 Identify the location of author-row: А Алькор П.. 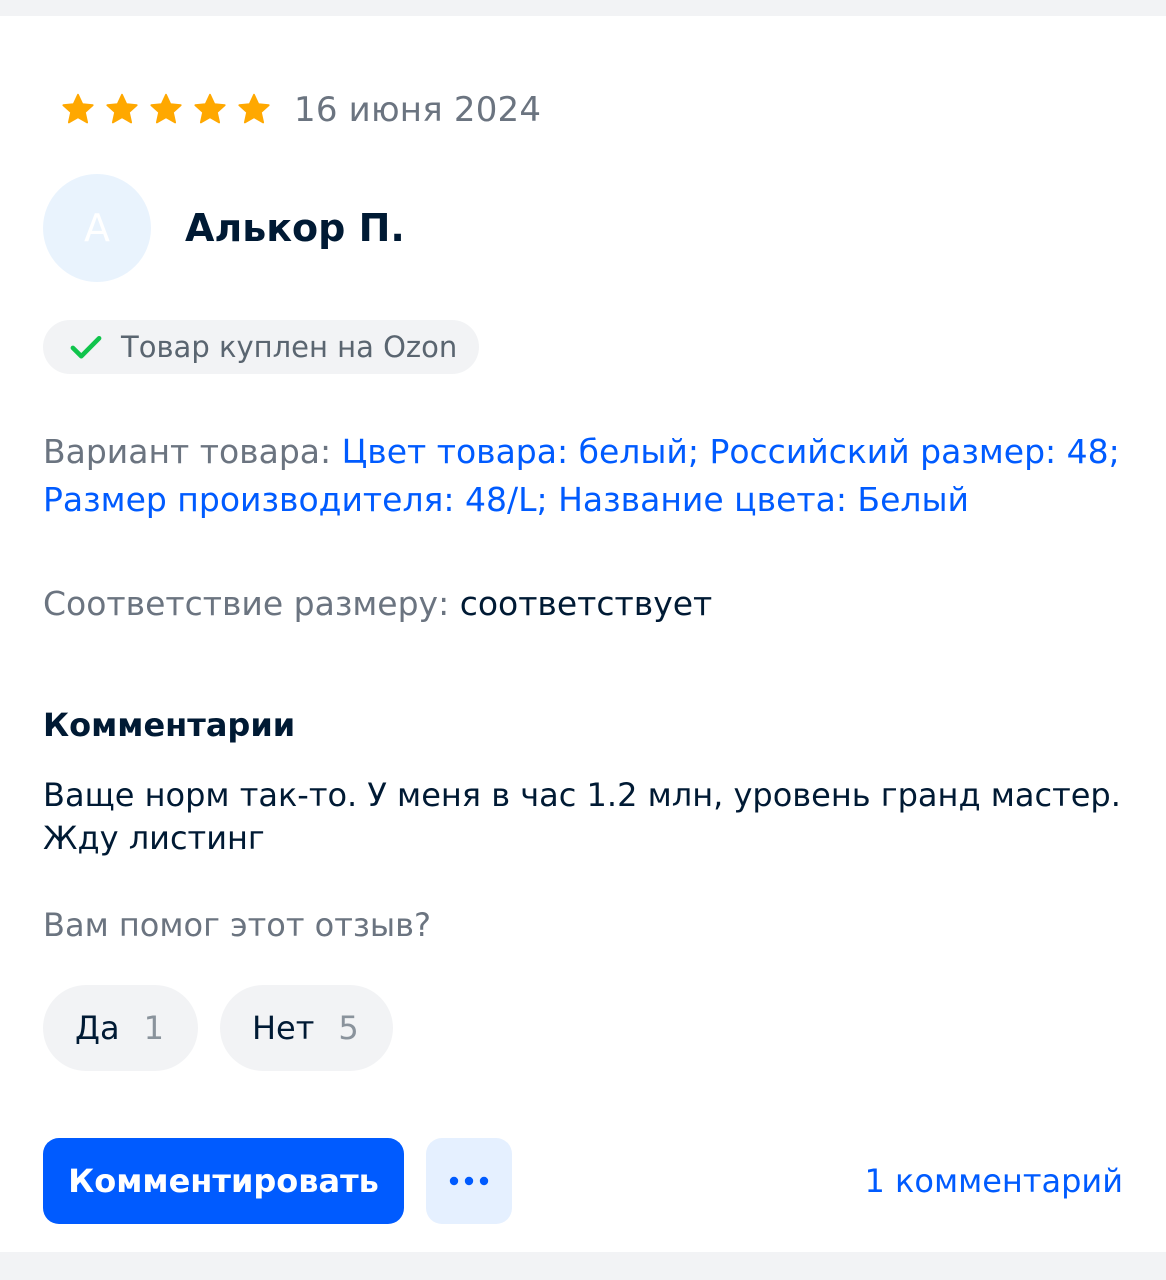
(224, 228).